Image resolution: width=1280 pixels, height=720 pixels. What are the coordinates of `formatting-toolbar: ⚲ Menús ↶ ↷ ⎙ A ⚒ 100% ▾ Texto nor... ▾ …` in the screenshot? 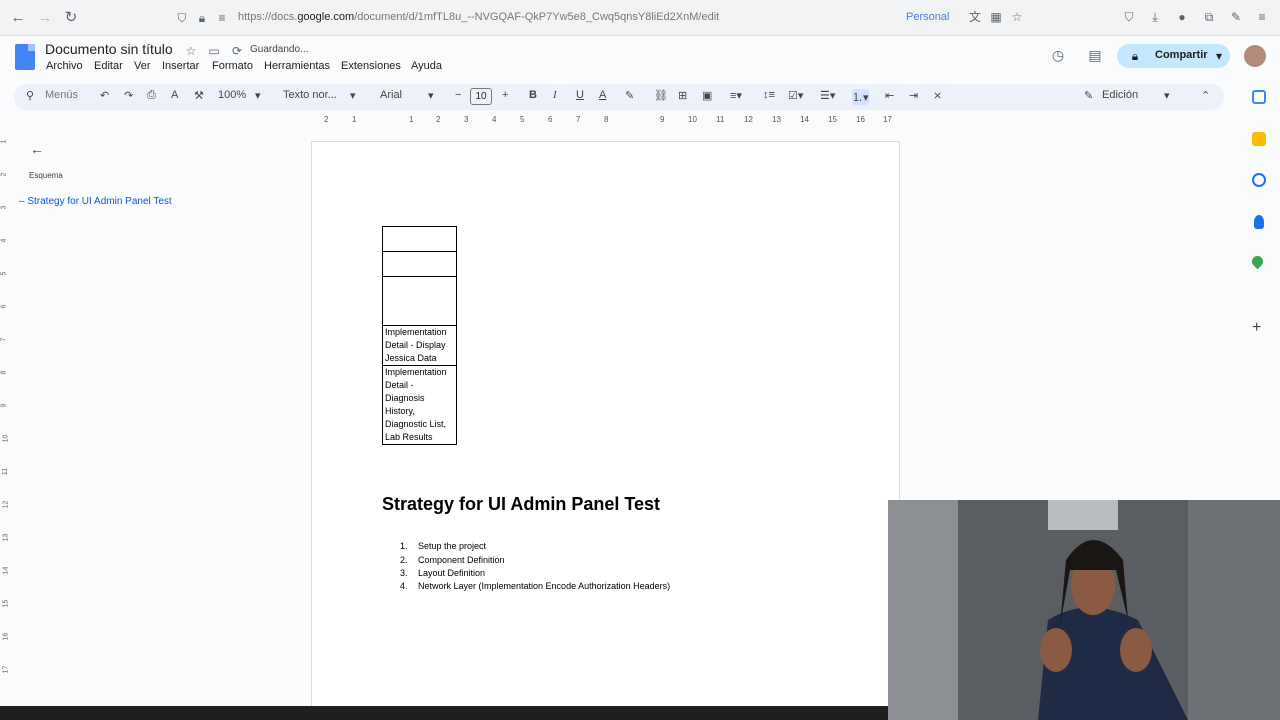 It's located at (619, 97).